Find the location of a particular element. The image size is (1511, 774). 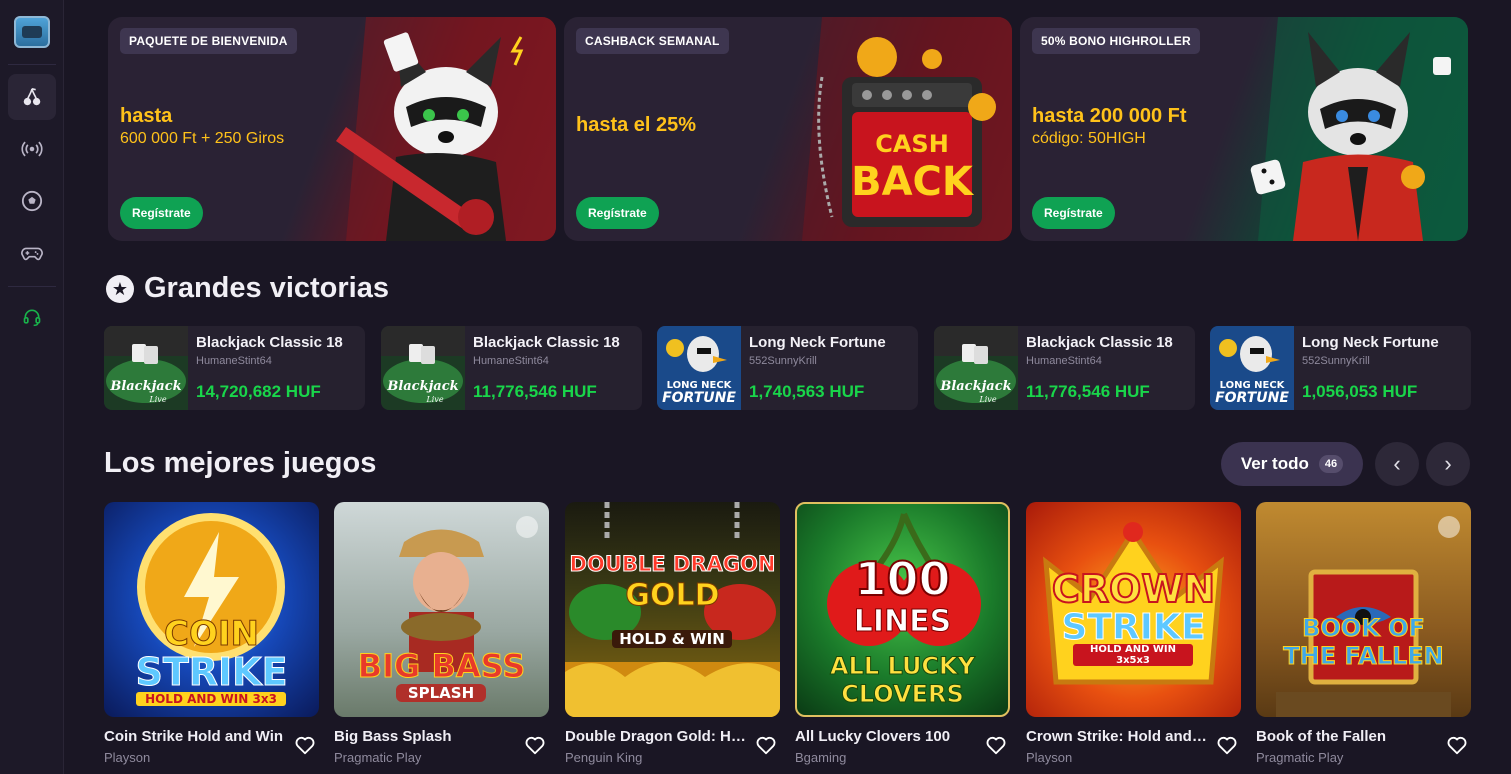

carousel-next-button: › is located at coordinates (1448, 464).